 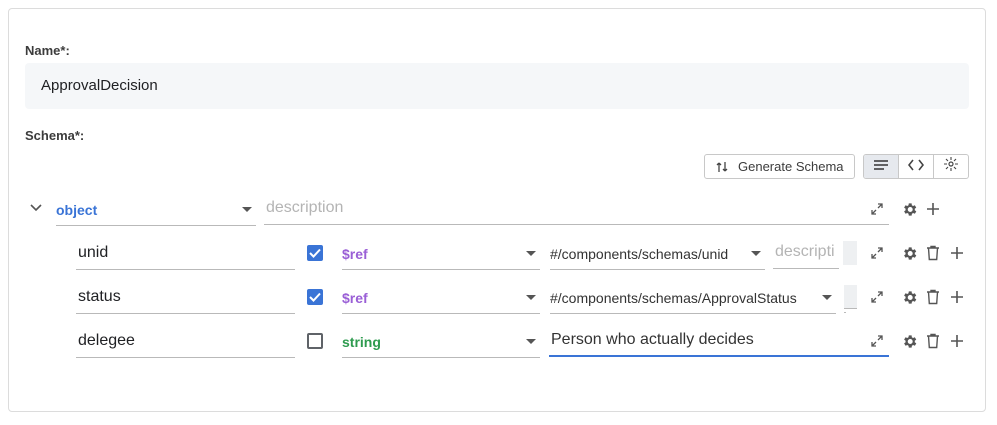 I want to click on ref-path-select: #/components/schemas/ApprovalStatus, so click(x=693, y=298).